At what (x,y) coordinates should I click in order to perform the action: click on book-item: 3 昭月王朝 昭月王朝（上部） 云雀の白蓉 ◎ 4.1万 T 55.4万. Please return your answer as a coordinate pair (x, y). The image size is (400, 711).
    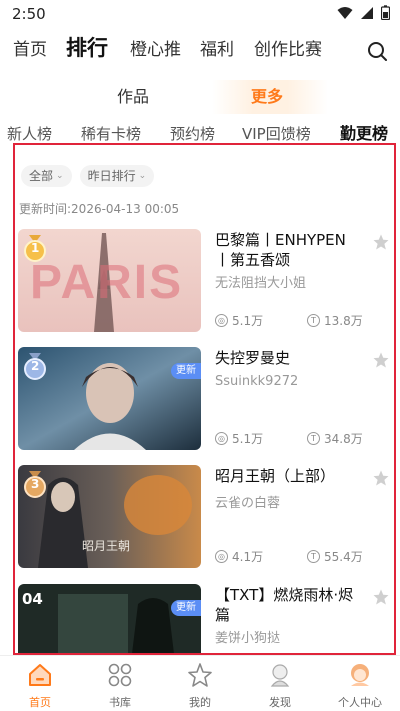
    Looking at the image, I should click on (204, 517).